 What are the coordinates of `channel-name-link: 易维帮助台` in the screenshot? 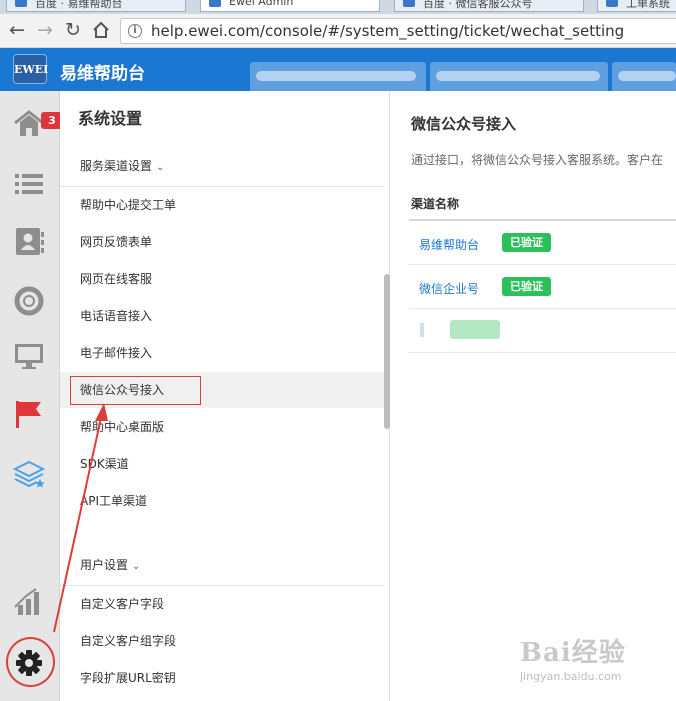 It's located at (449, 244).